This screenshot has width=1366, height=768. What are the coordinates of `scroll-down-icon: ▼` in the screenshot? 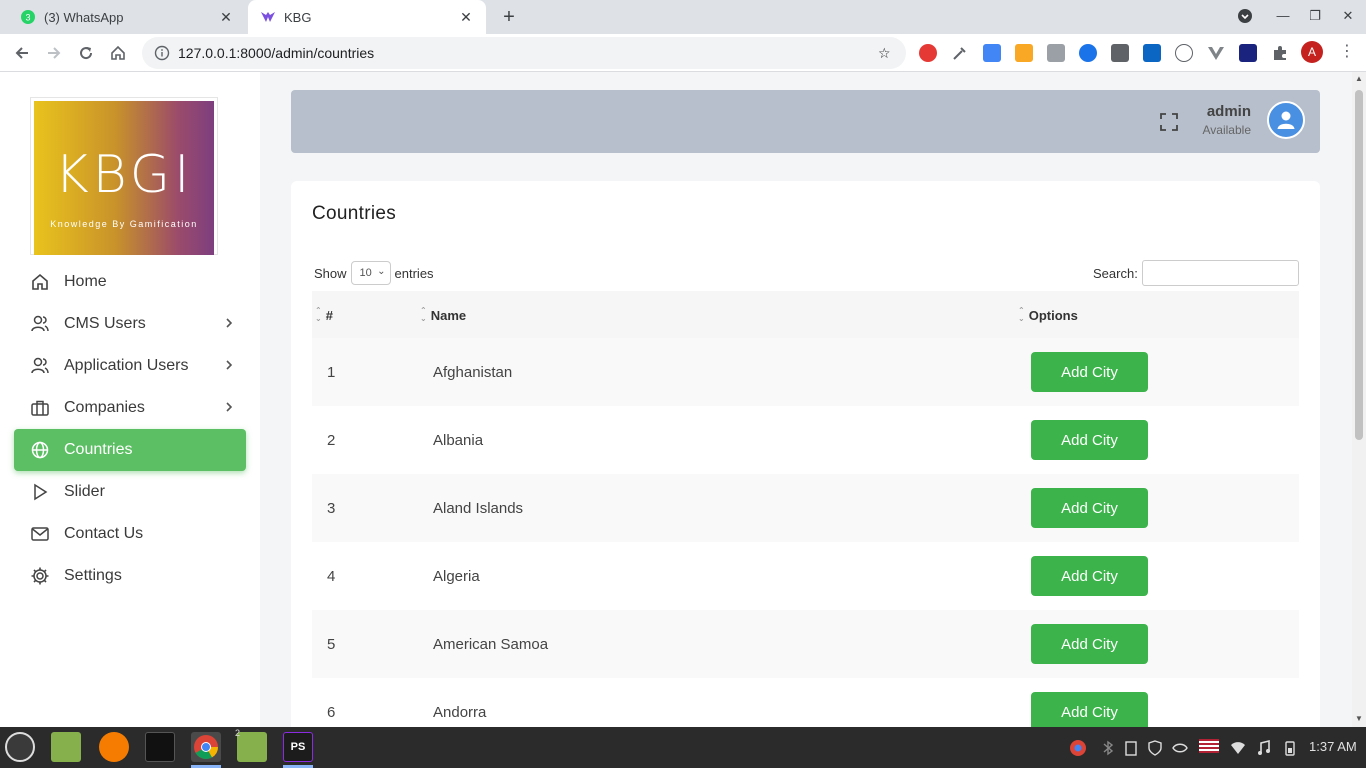 It's located at (1359, 718).